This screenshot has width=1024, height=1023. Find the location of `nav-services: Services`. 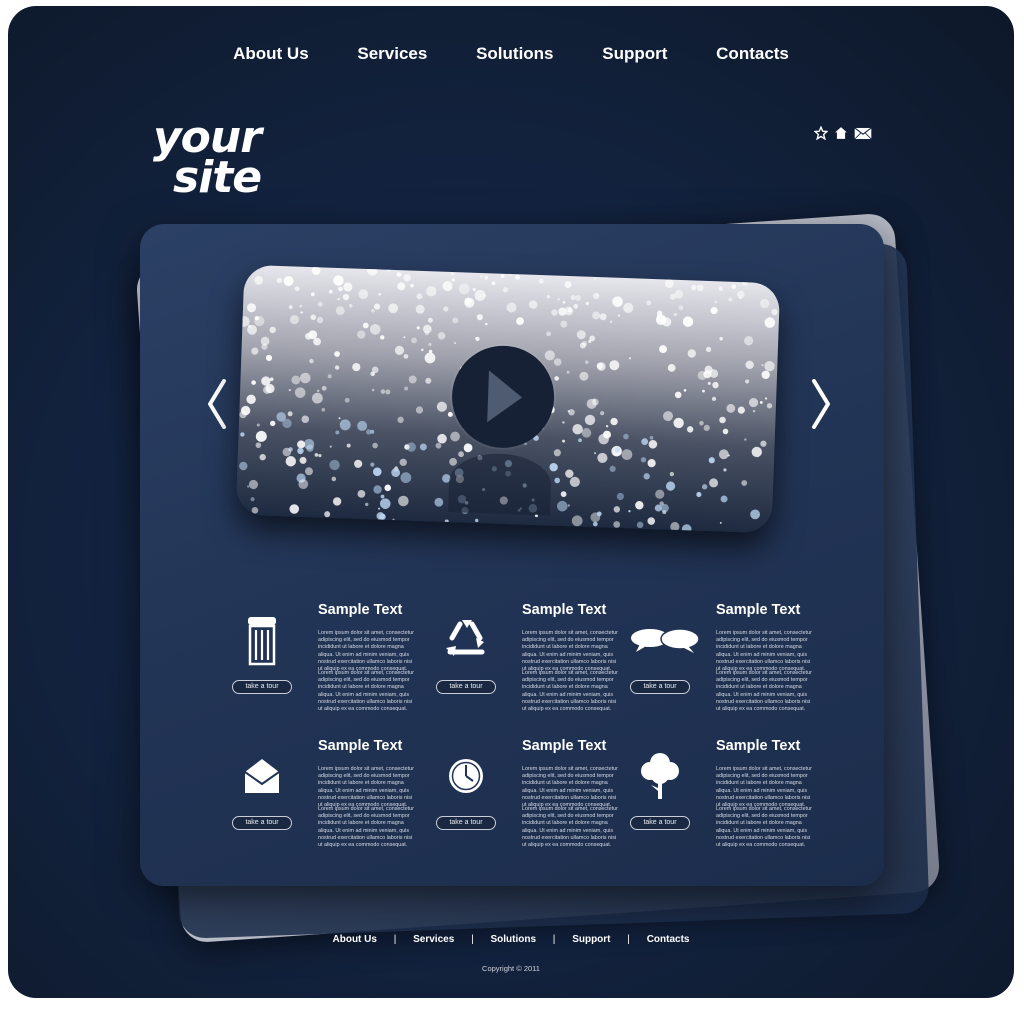

nav-services: Services is located at coordinates (392, 54).